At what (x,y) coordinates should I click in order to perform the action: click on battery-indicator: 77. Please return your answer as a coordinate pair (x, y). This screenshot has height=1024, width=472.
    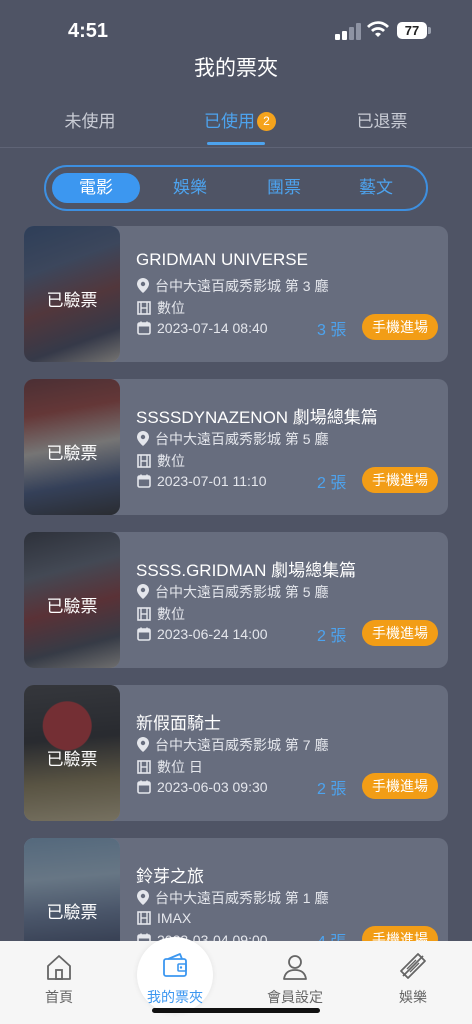
    Looking at the image, I should click on (412, 30).